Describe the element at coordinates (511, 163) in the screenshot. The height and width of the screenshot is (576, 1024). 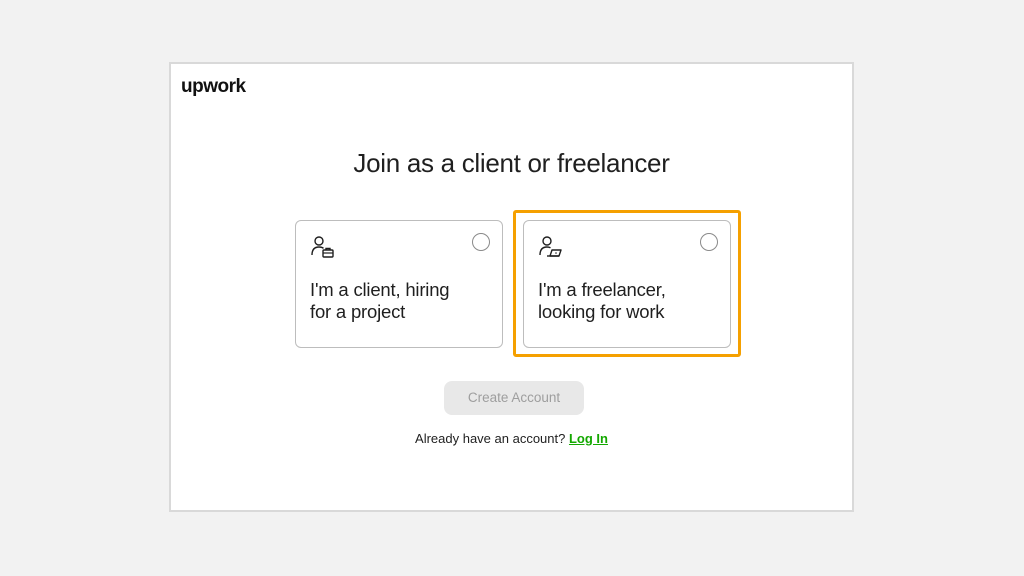
I see `page-title: Join as a client or freelancer` at that location.